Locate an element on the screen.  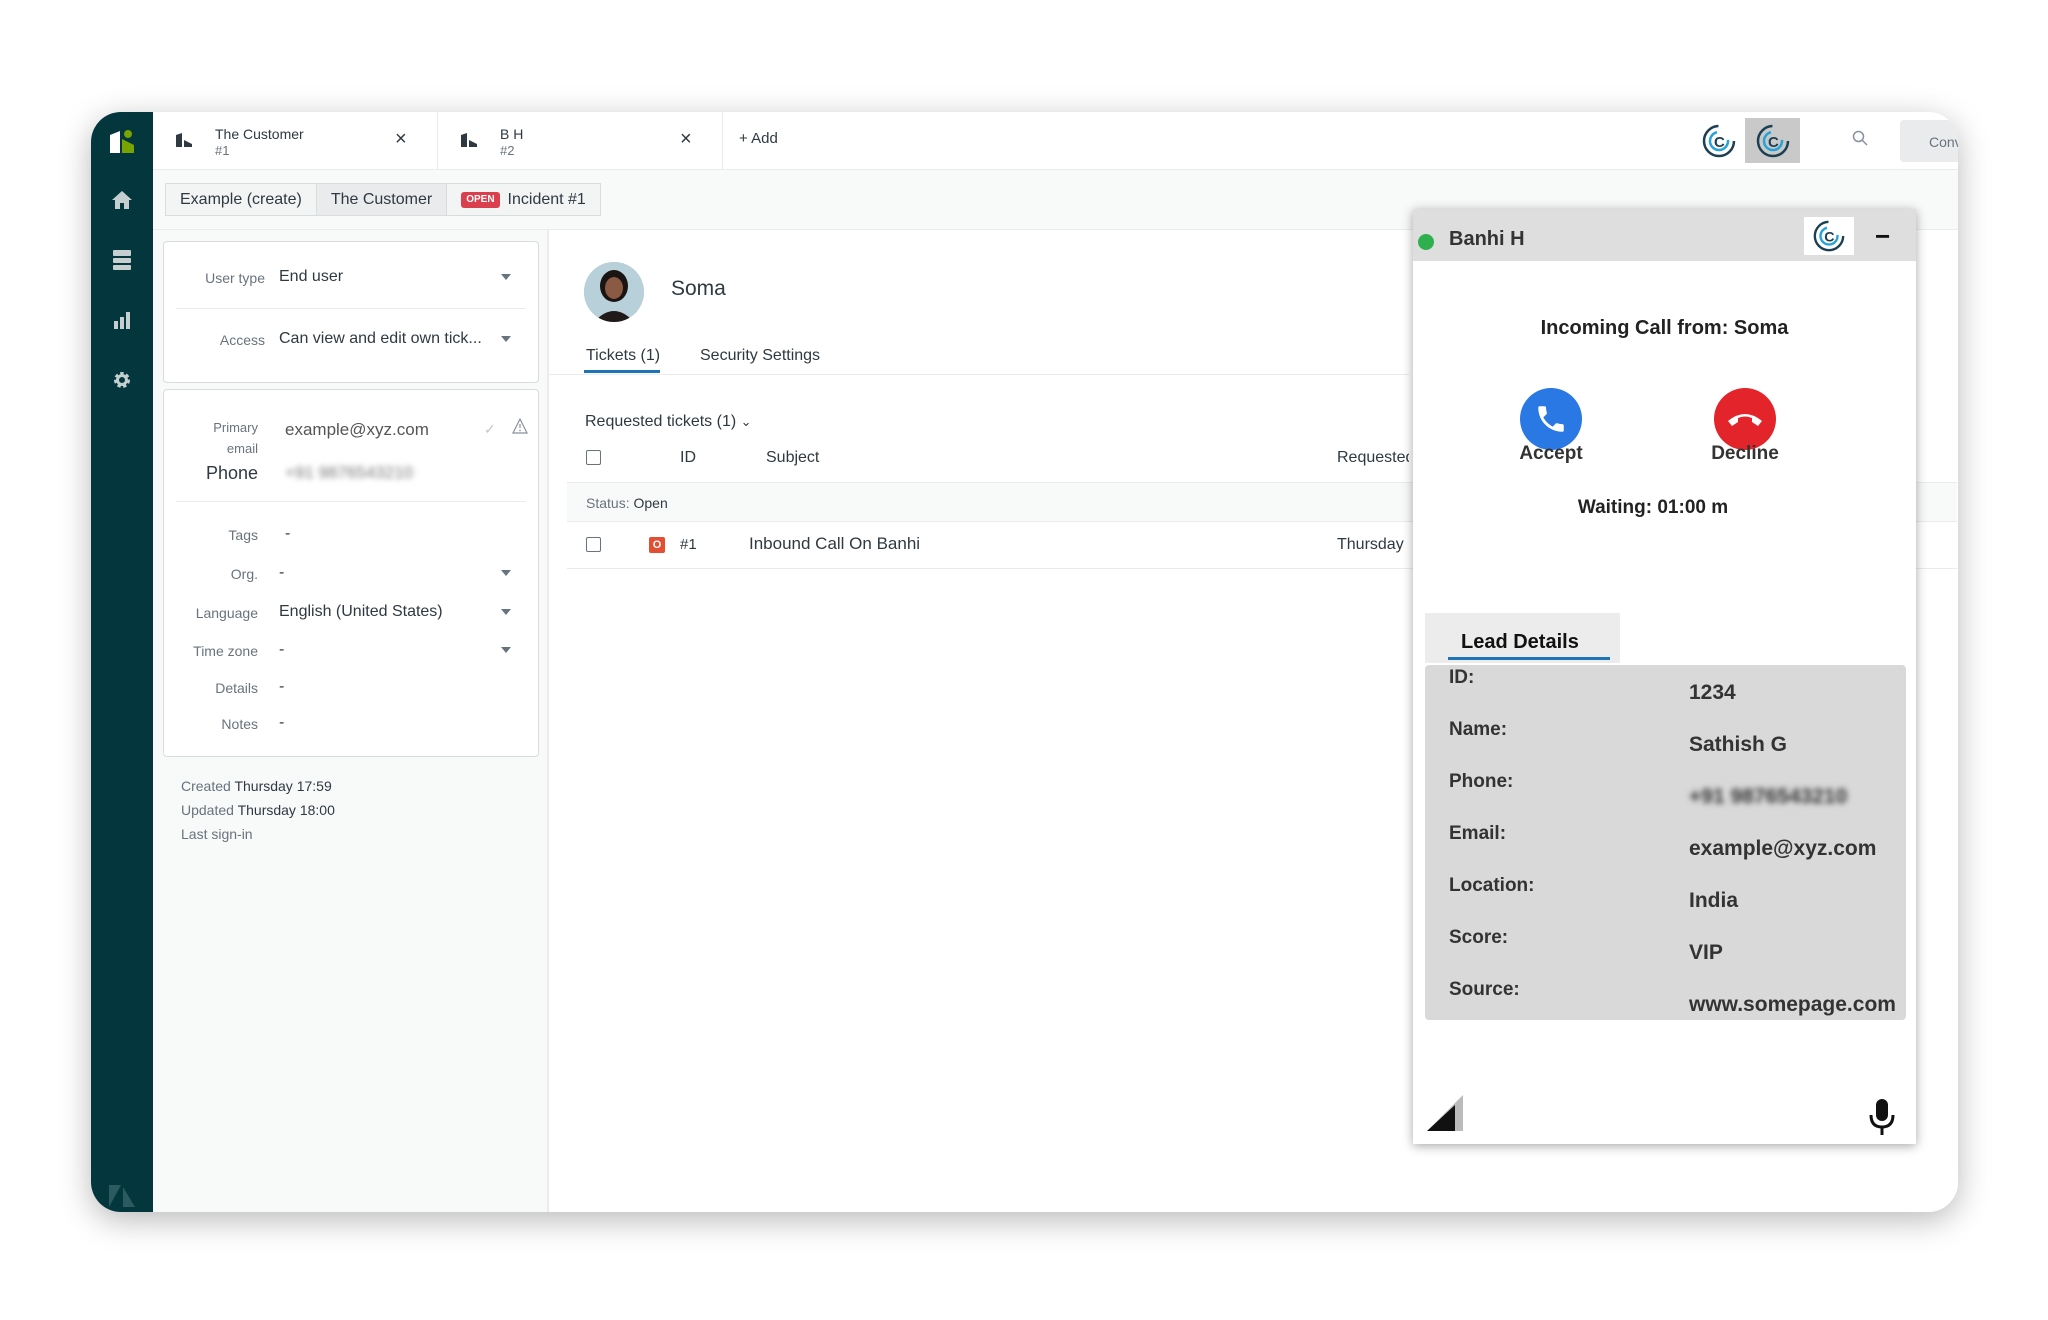
tab-the-customer: The Customer #1 × is located at coordinates (295, 141).